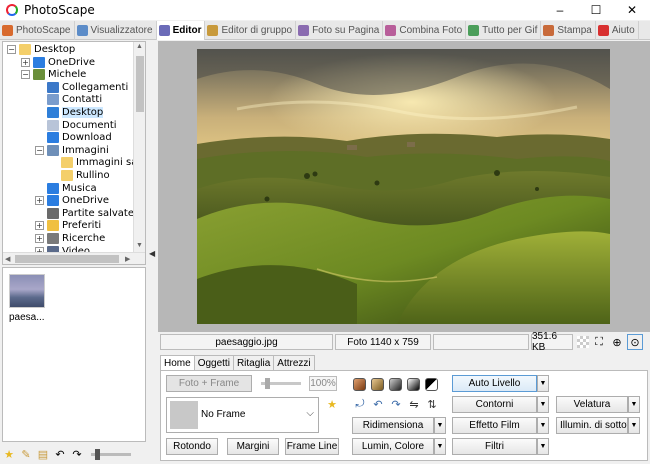 The width and height of the screenshot is (650, 464). What do you see at coordinates (413, 384) in the screenshot?
I see `tone-bw-icon` at bounding box center [413, 384].